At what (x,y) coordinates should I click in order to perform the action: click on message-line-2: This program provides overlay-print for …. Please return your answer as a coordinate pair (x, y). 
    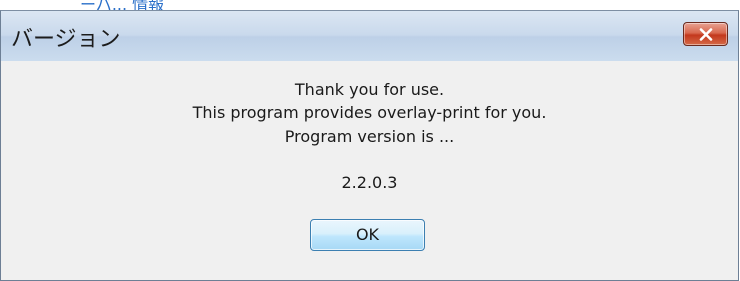
    Looking at the image, I should click on (369, 112).